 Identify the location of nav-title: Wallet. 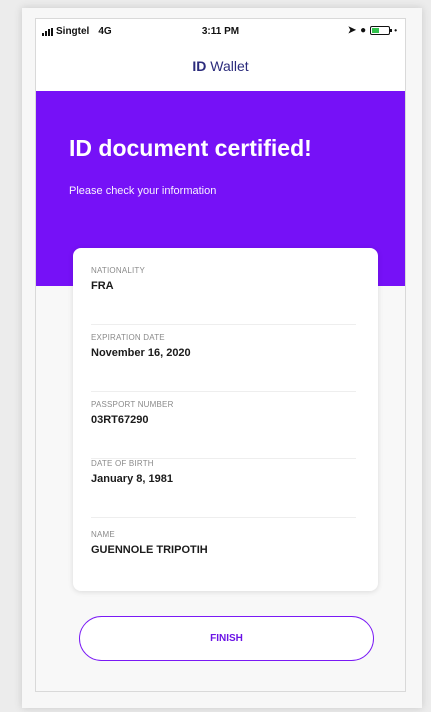
(229, 66).